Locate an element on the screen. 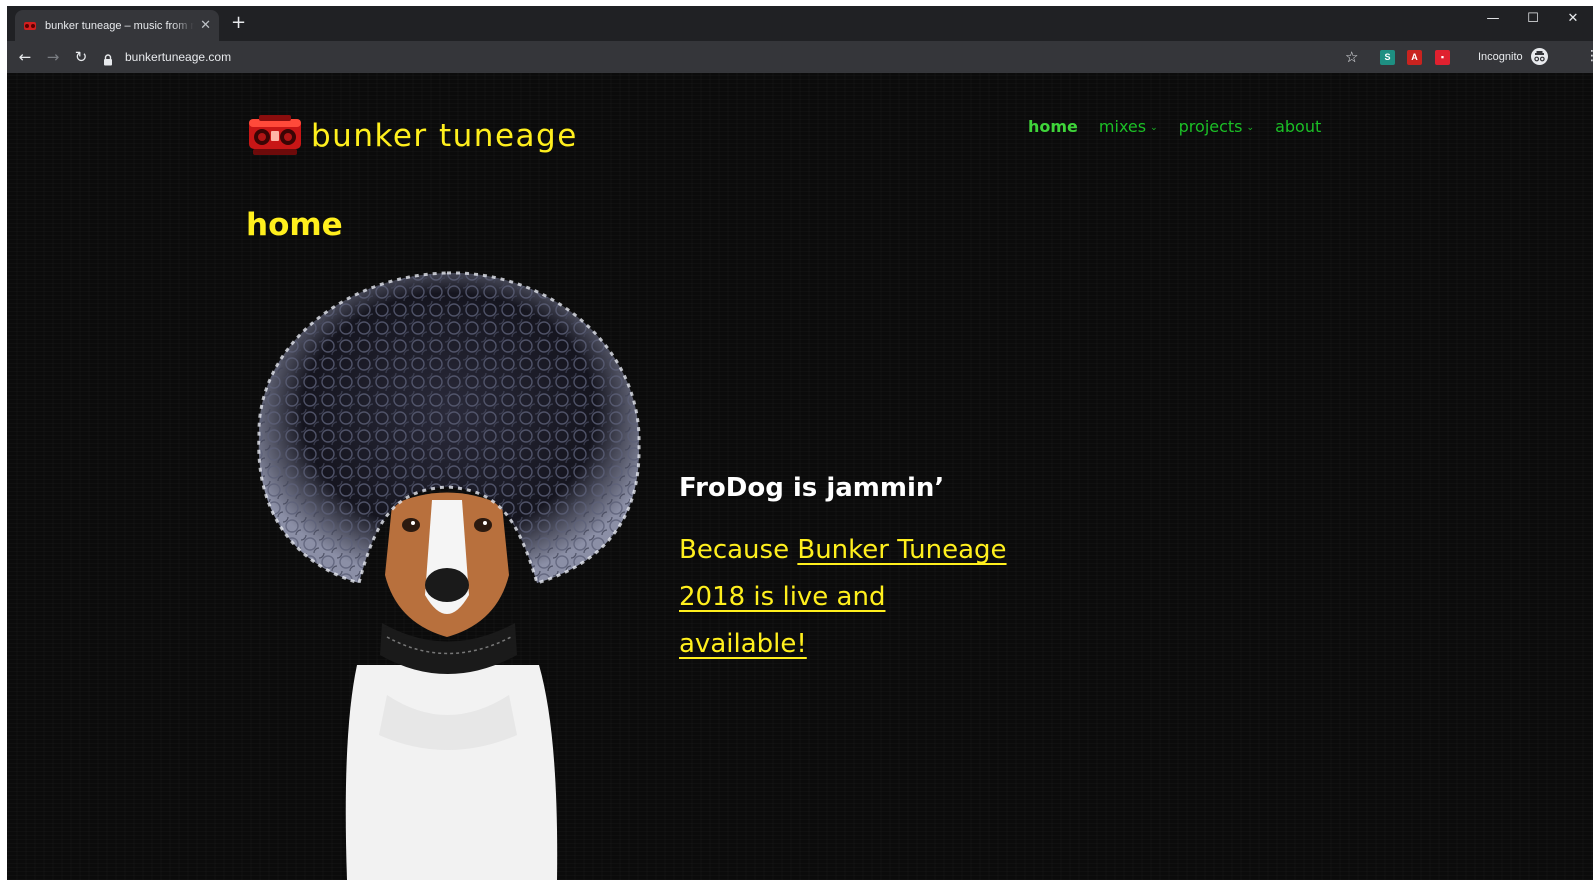  pdf-icon: A is located at coordinates (1414, 57).